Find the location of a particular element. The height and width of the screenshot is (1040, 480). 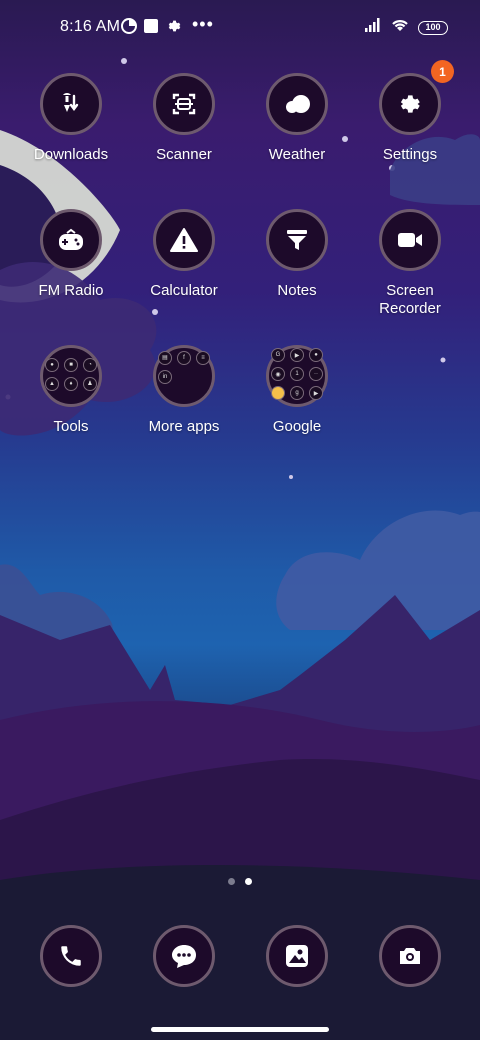

folder-more-apps: ▤ f ≡ in More apps is located at coordinates (184, 390).